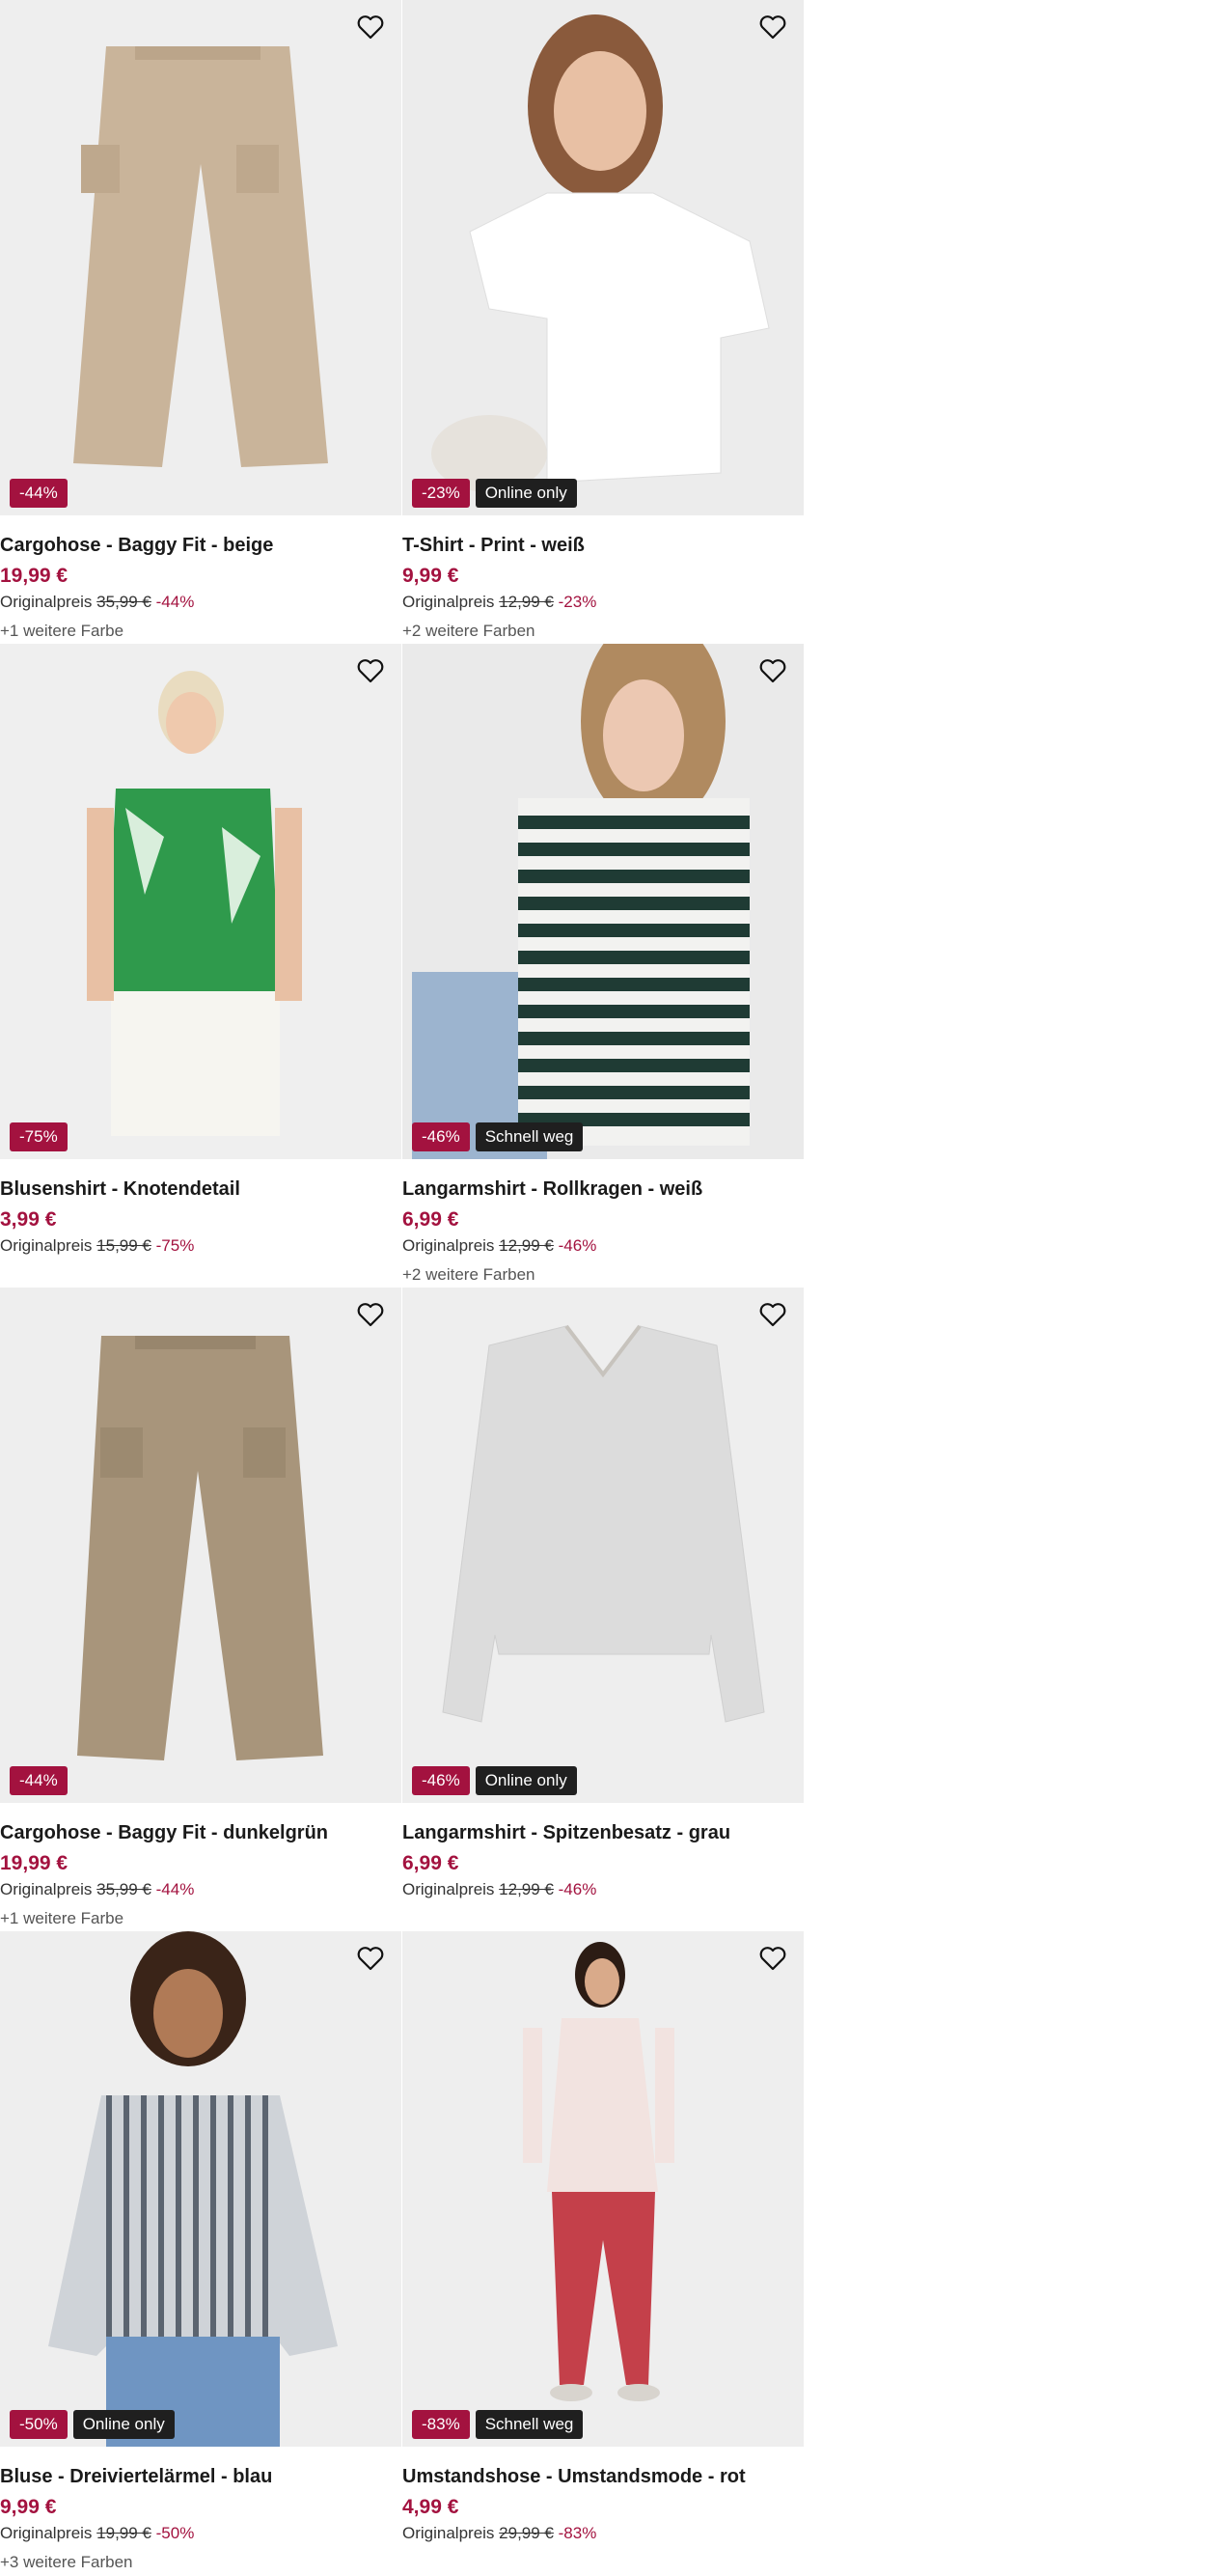  I want to click on original-price: 29,99 €, so click(526, 2533).